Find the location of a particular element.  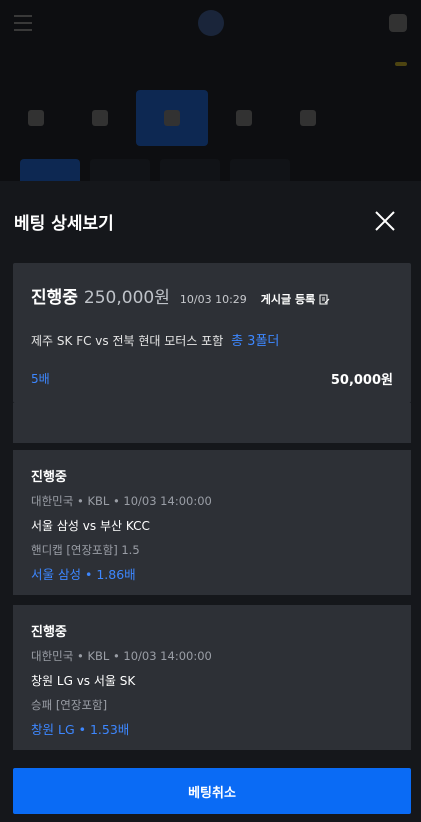

summary-total-odds: 5배 is located at coordinates (40, 379).